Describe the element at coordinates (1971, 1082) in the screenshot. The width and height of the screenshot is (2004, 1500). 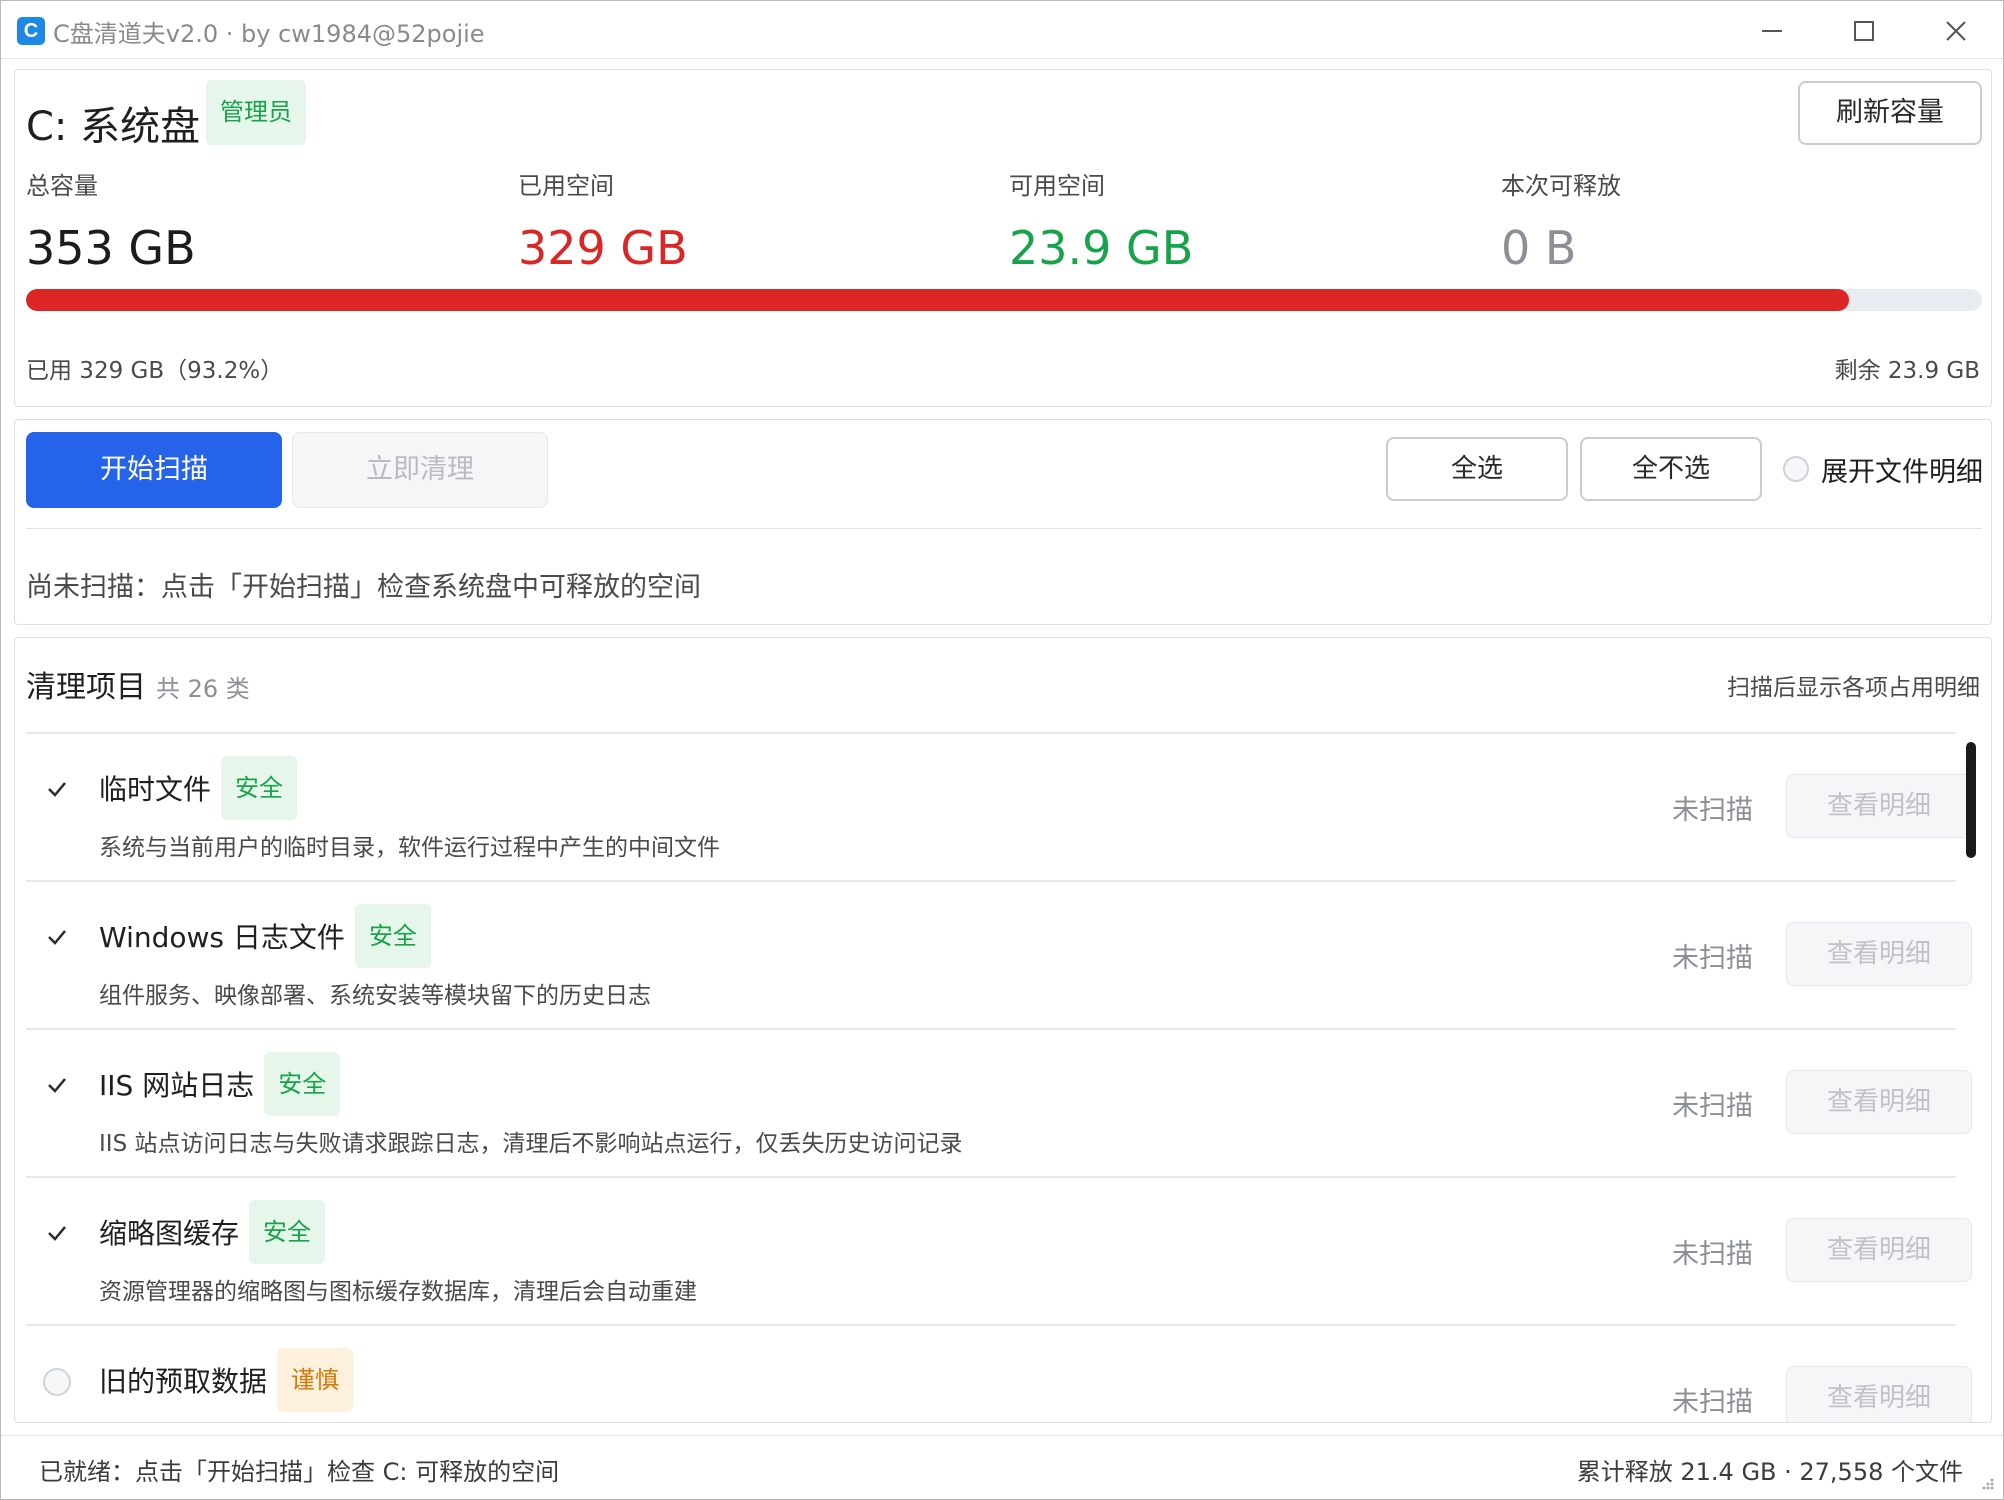
I see `scrollbar` at that location.